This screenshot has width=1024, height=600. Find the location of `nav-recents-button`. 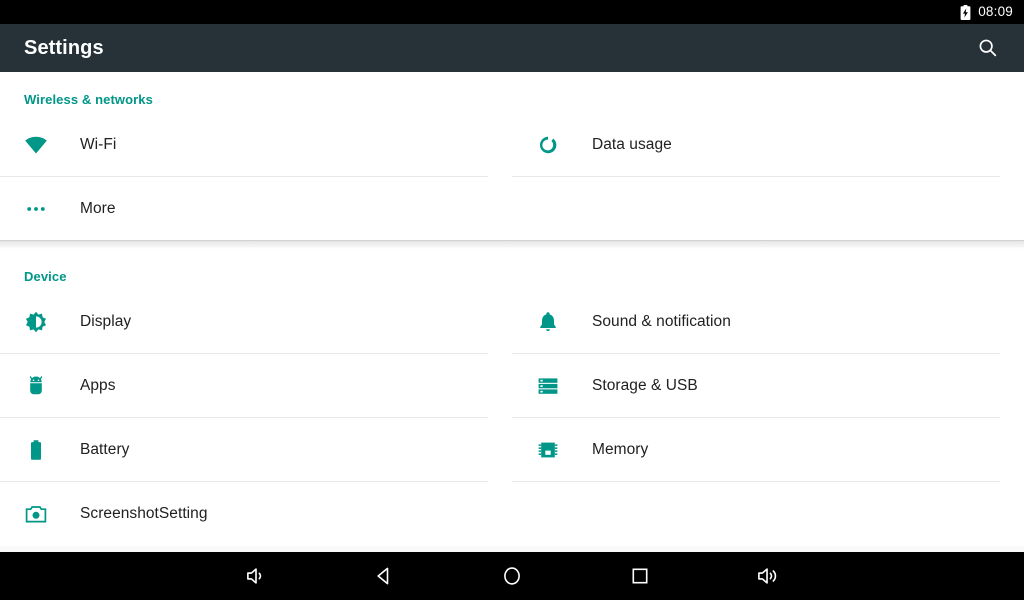

nav-recents-button is located at coordinates (640, 576).